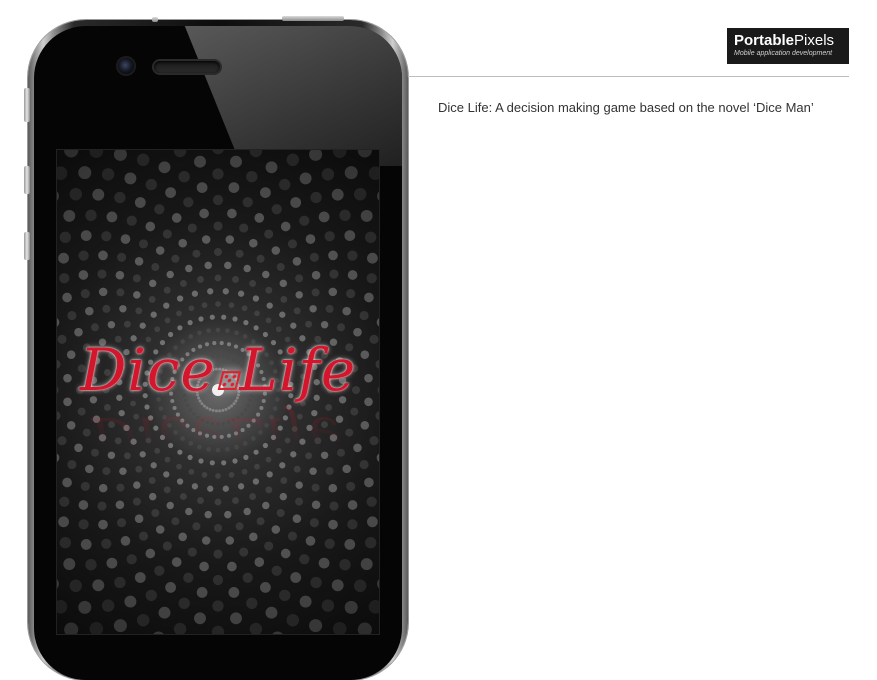 Image resolution: width=877 pixels, height=680 pixels. Describe the element at coordinates (27, 246) in the screenshot. I see `volume-down-button` at that location.